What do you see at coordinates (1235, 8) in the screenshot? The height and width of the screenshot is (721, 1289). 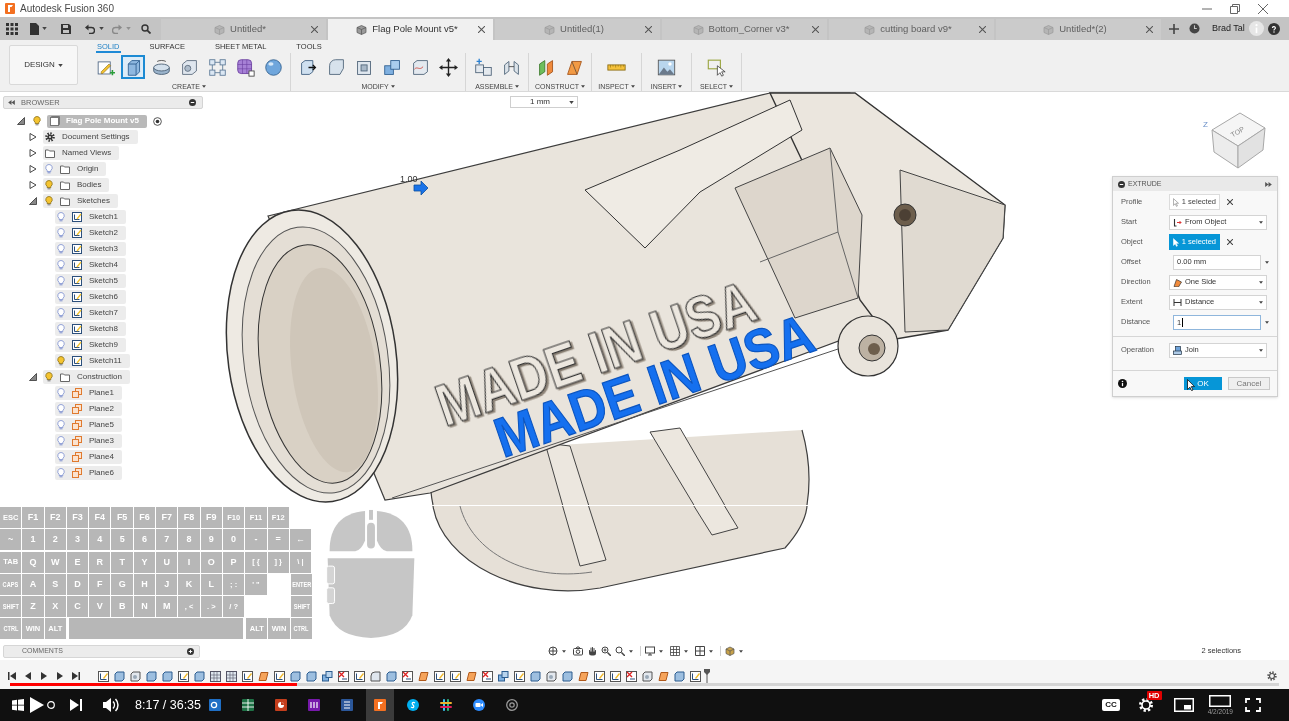 I see `restore-icon` at bounding box center [1235, 8].